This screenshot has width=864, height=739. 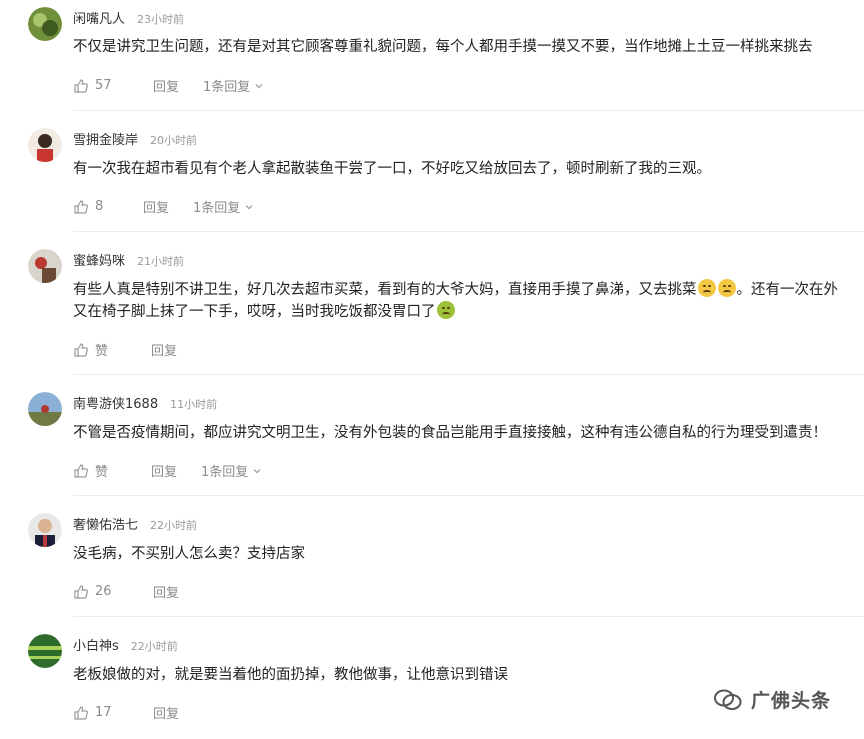 I want to click on username-text: 闲嘴凡人, so click(x=99, y=19).